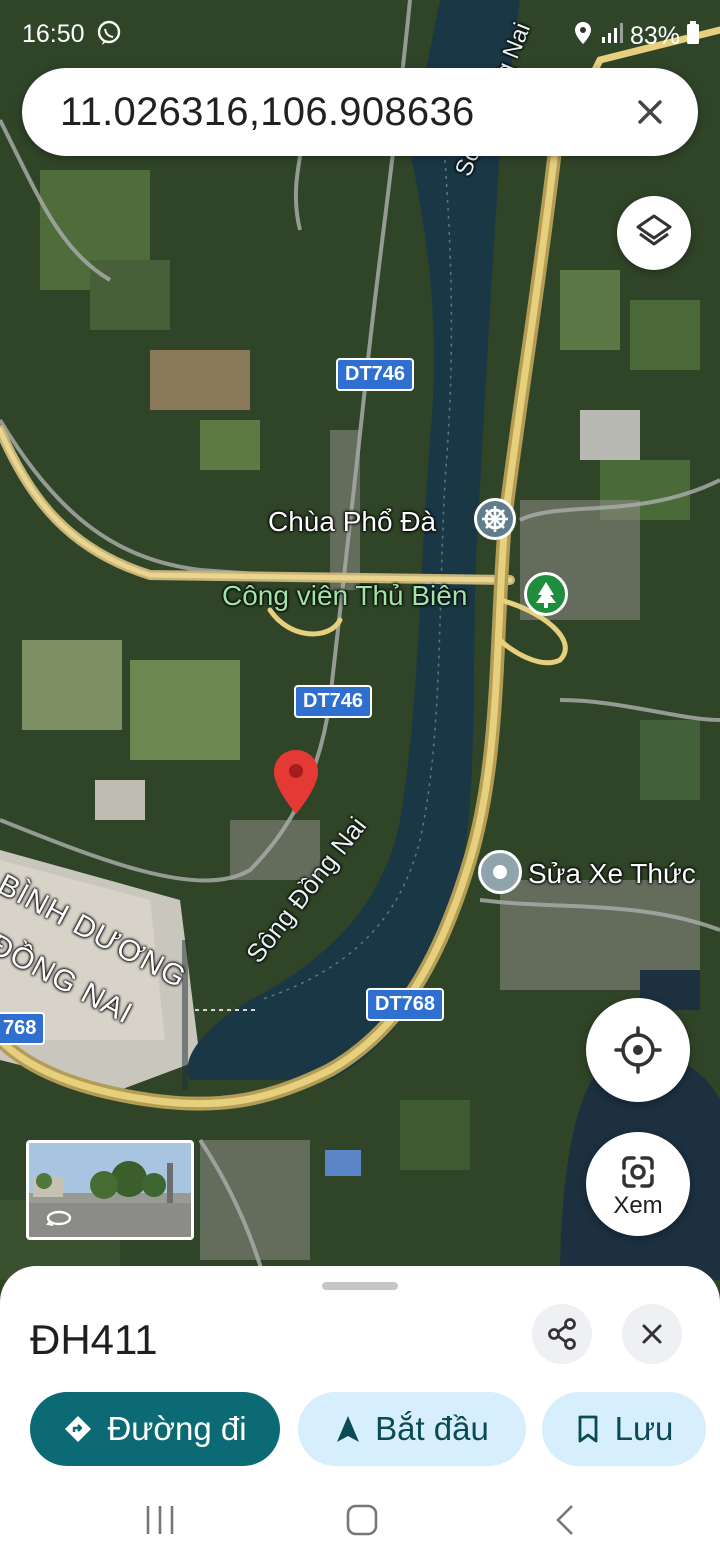 The image size is (720, 1560). Describe the element at coordinates (352, 522) in the screenshot. I see `chua-pho-da-label: Chùa Phổ Đà` at that location.